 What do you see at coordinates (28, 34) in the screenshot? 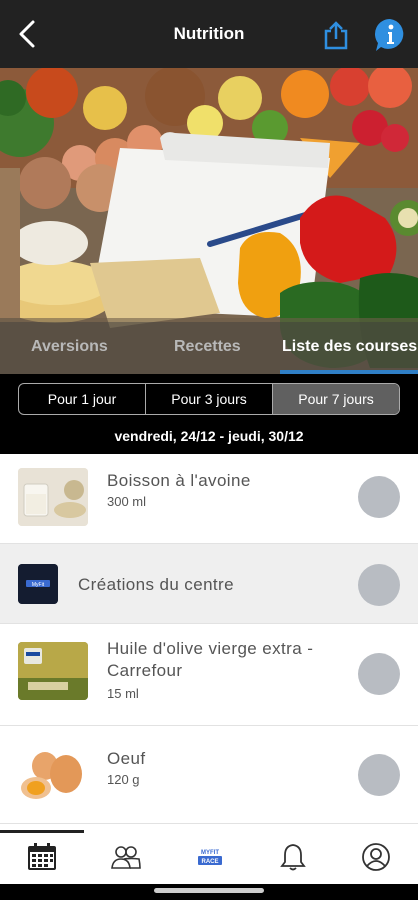
I see `back-chevron-icon` at bounding box center [28, 34].